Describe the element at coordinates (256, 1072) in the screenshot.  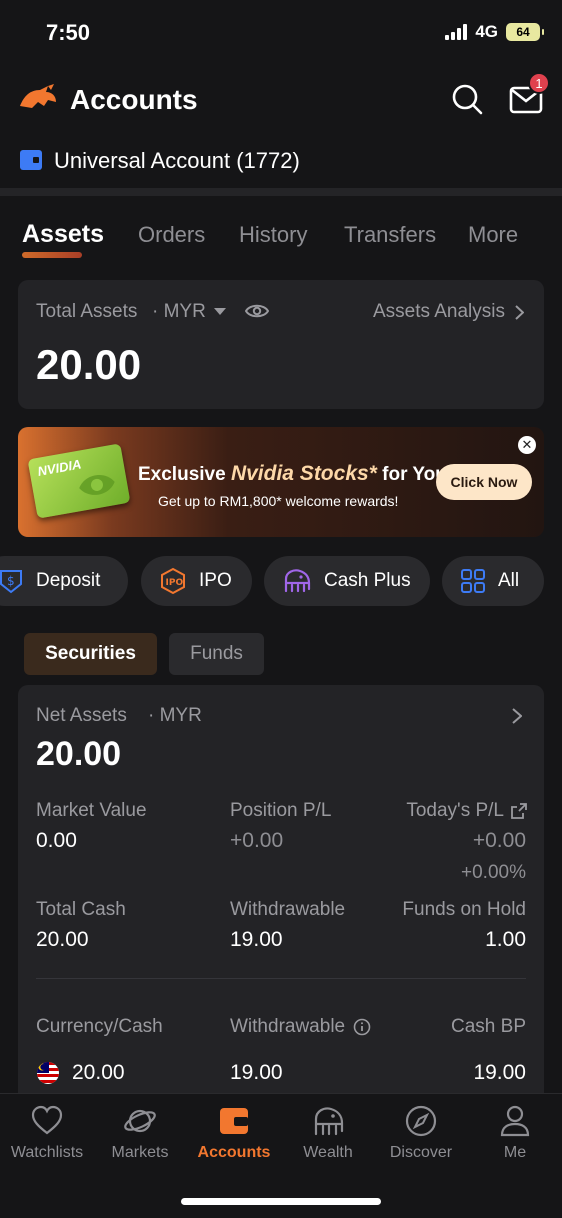
I see `myr-withdrawable-value: 19.00` at that location.